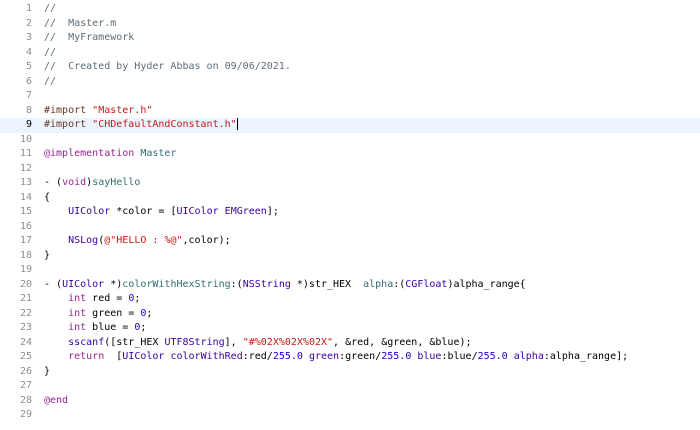 This screenshot has height=430, width=700. What do you see at coordinates (25, 197) in the screenshot?
I see `line-number: 14` at bounding box center [25, 197].